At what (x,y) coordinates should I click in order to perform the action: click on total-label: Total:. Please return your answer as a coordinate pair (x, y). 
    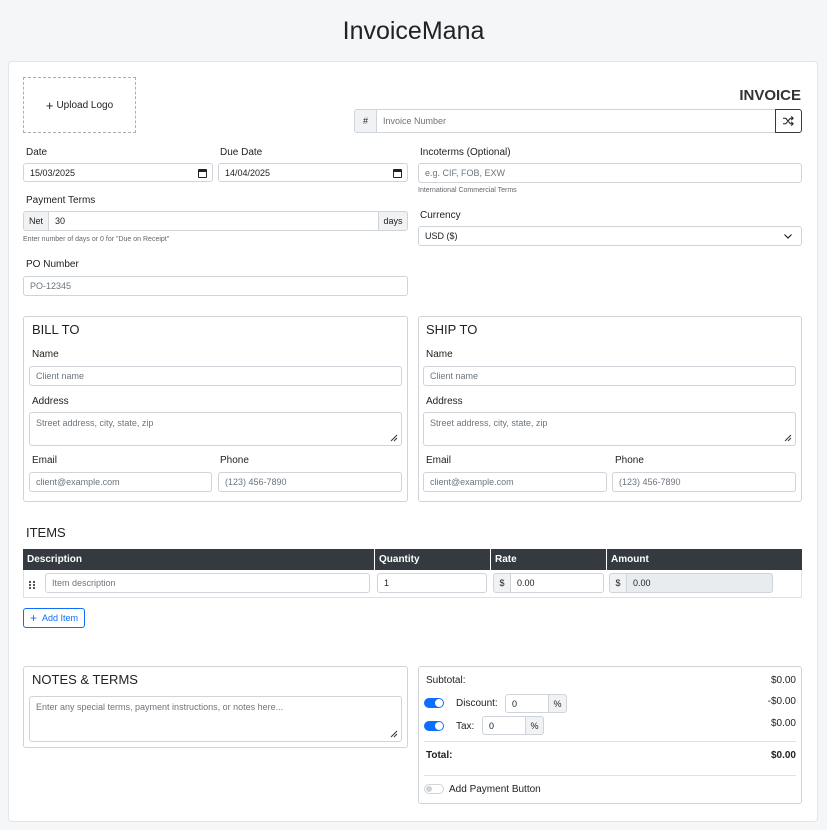
    Looking at the image, I should click on (439, 755).